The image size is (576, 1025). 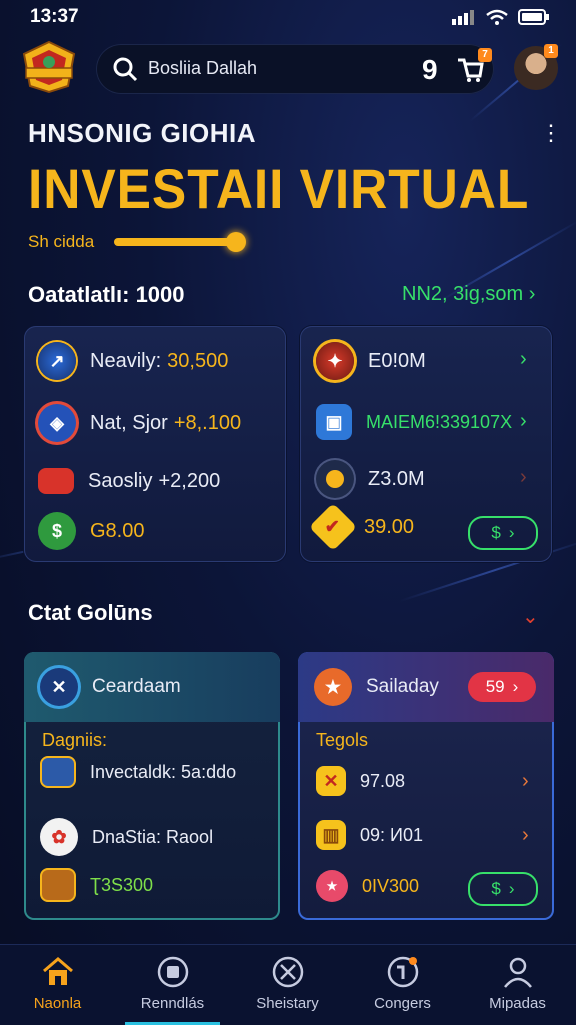 I want to click on summary-link: NN2, 3ig,som ›, so click(x=468, y=294).